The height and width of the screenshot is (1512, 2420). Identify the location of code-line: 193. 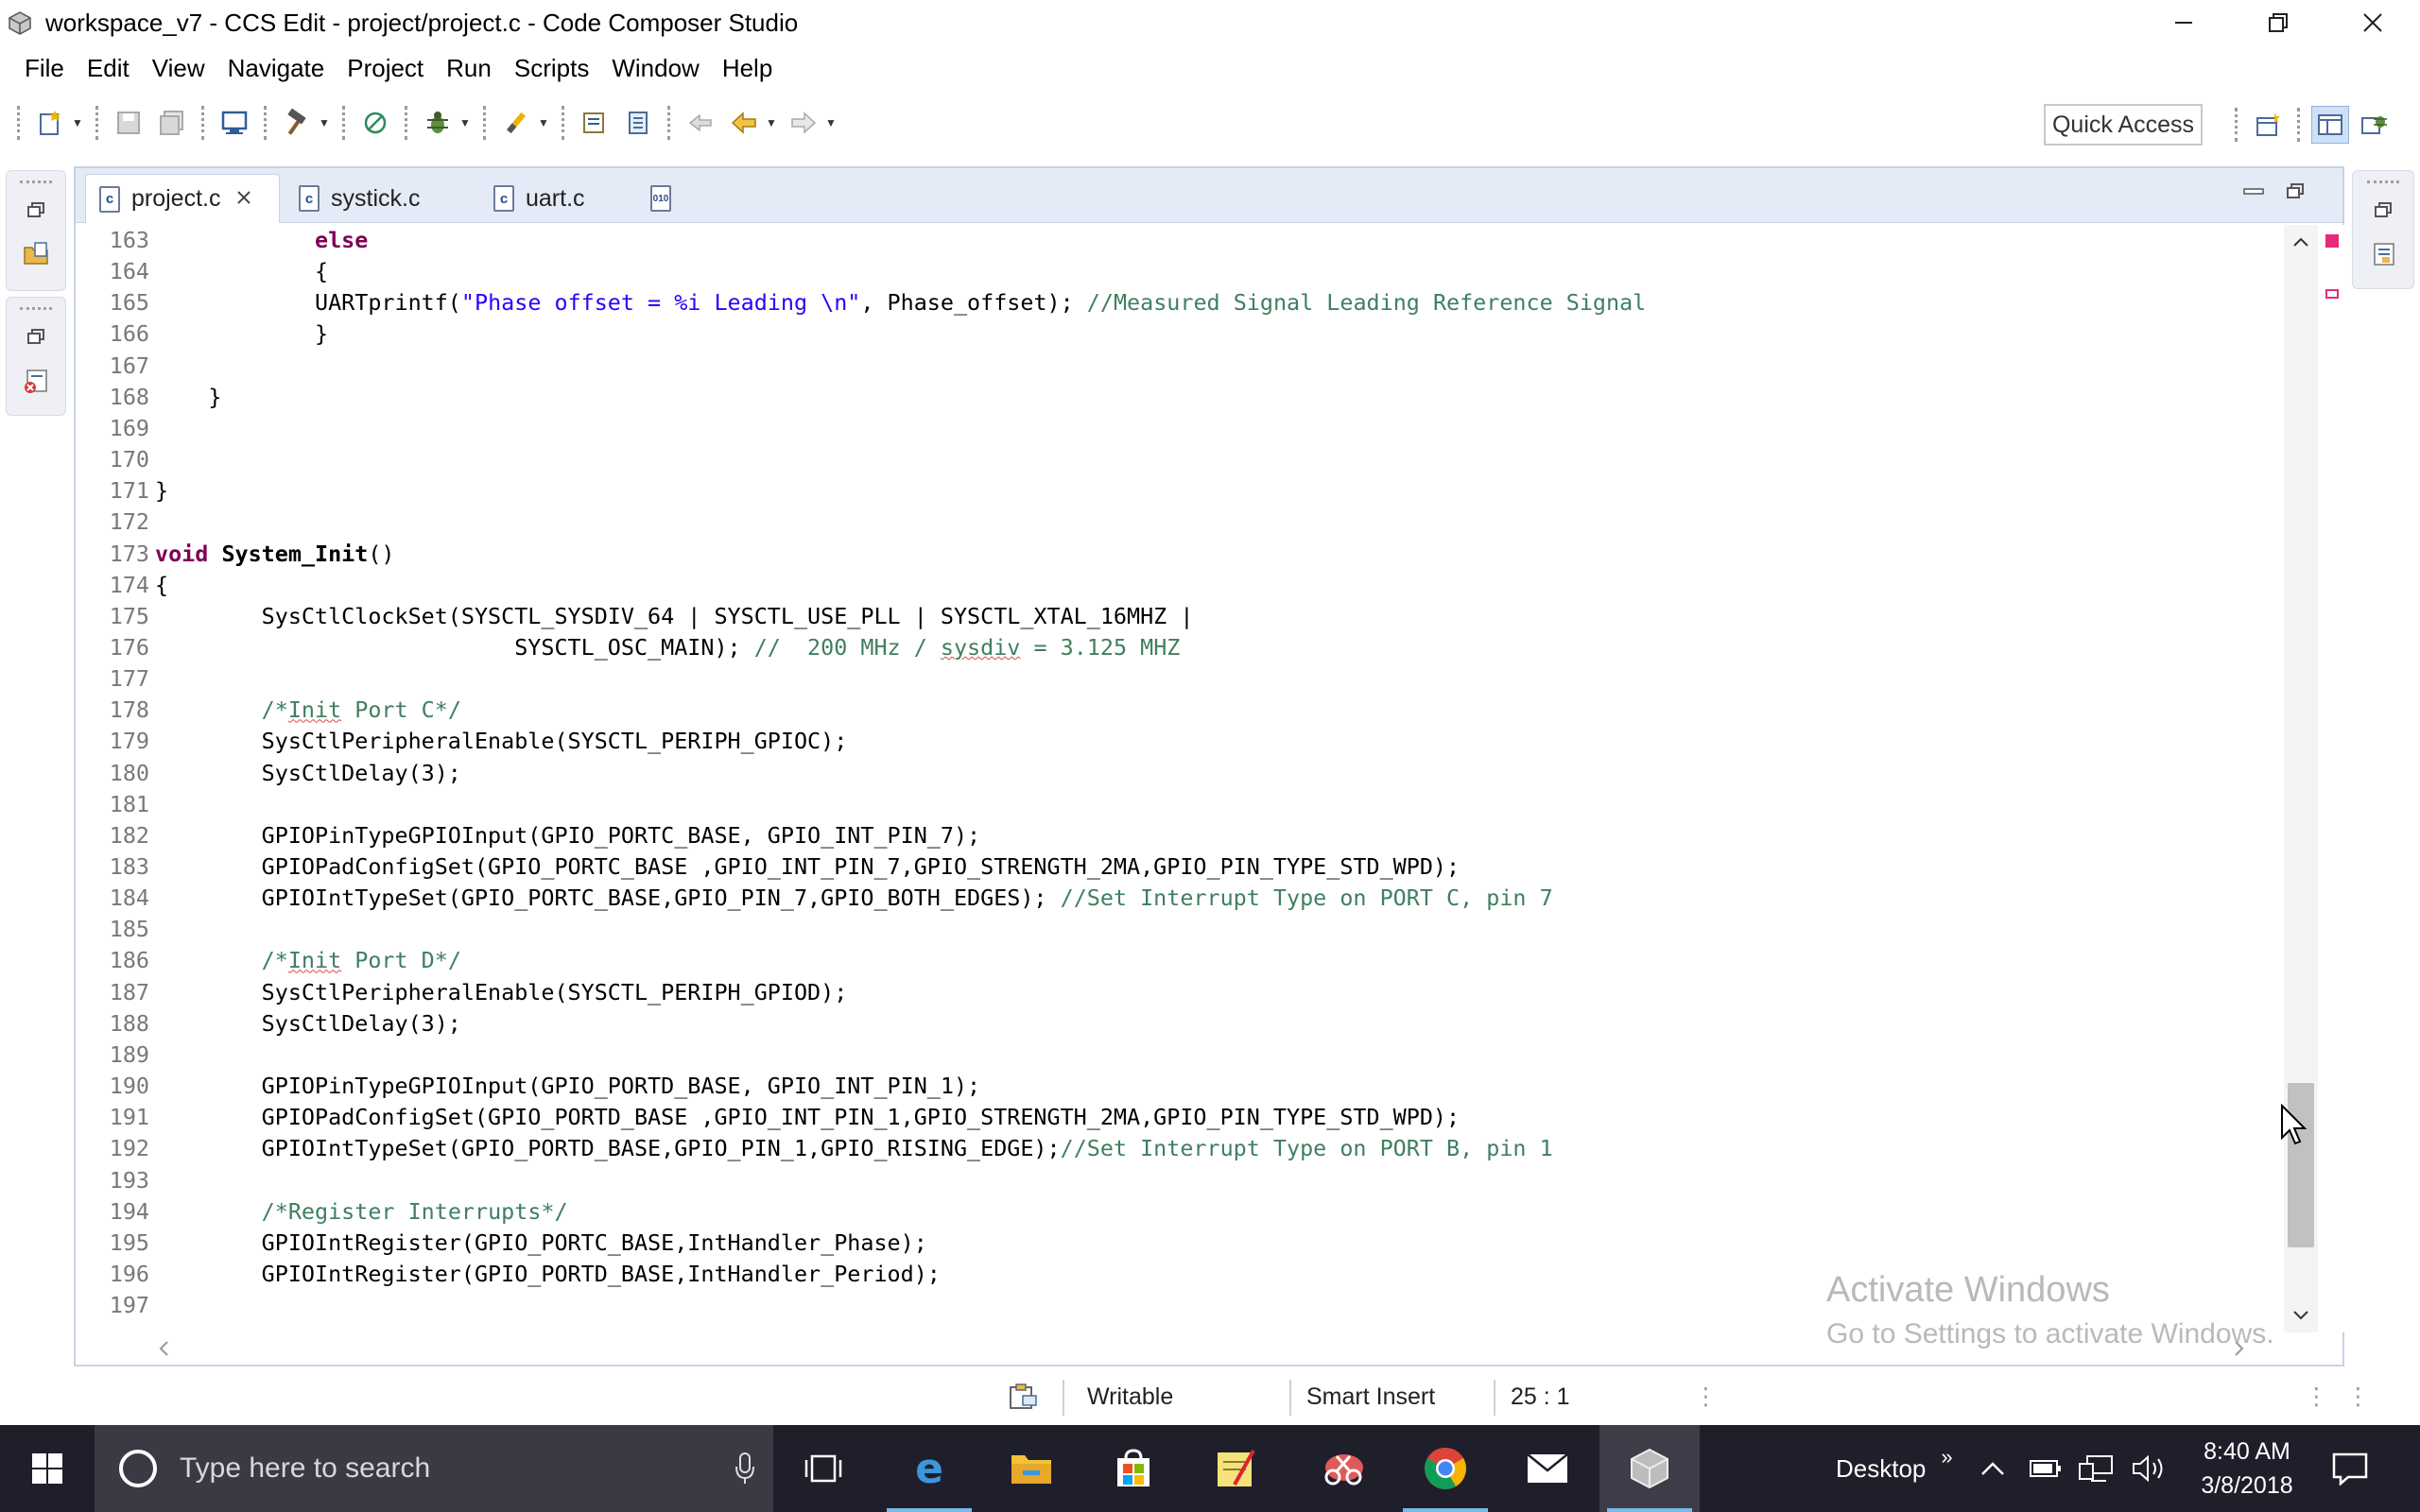
(1180, 1180).